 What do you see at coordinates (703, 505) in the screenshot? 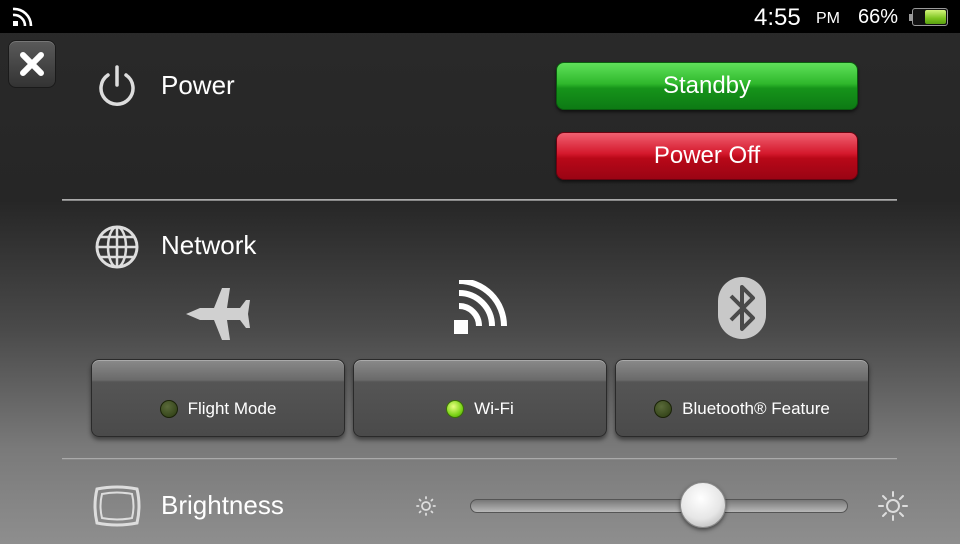
I see `brightness-slider-thumb` at bounding box center [703, 505].